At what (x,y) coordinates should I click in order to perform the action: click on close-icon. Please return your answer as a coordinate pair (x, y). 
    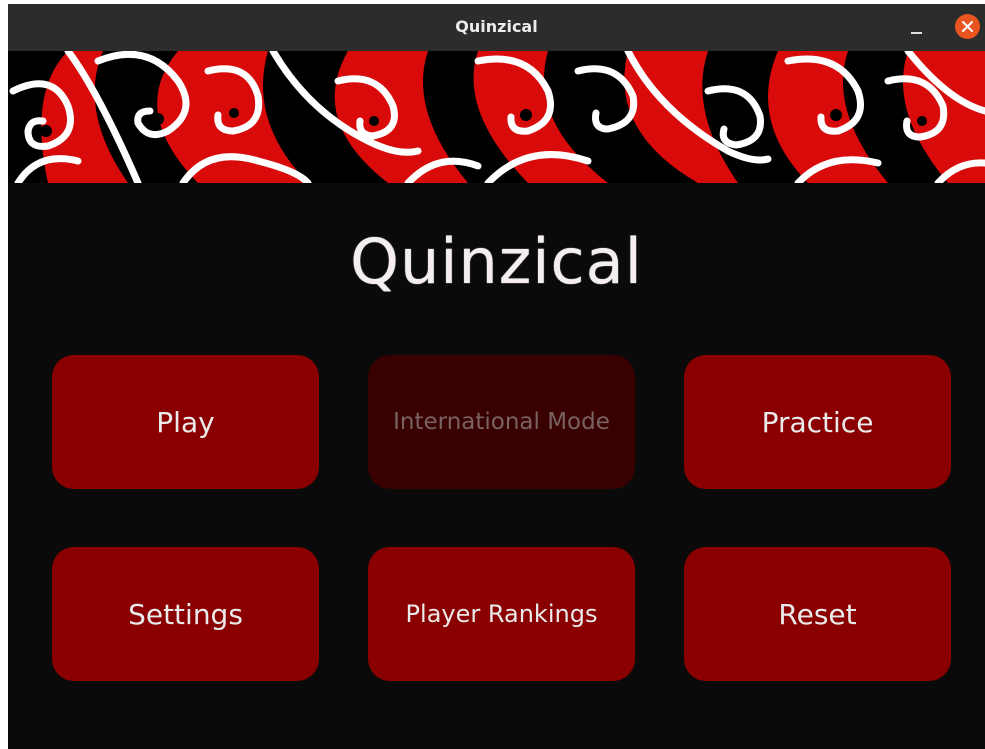
    Looking at the image, I should click on (967, 26).